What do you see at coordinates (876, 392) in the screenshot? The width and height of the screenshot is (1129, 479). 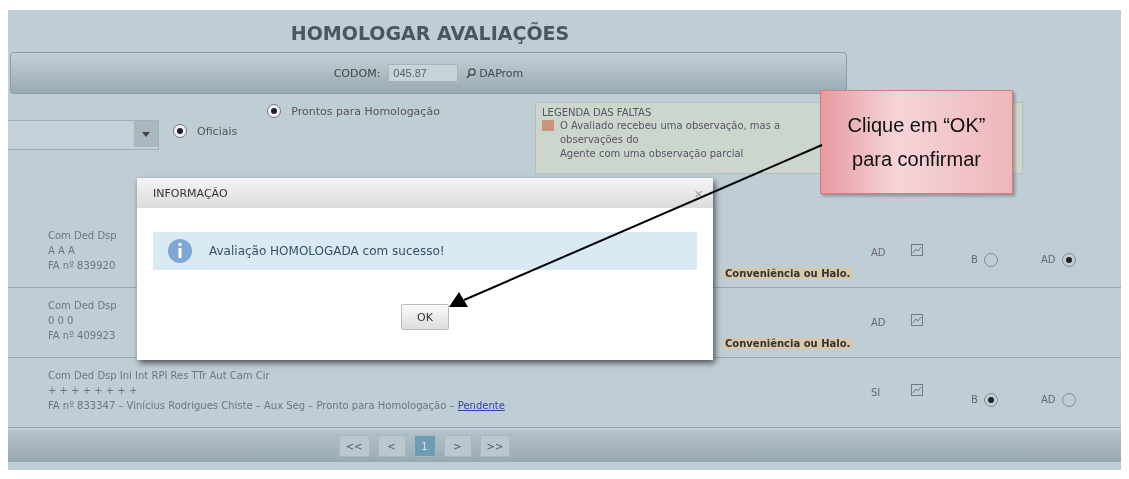 I see `grade-label: SI` at bounding box center [876, 392].